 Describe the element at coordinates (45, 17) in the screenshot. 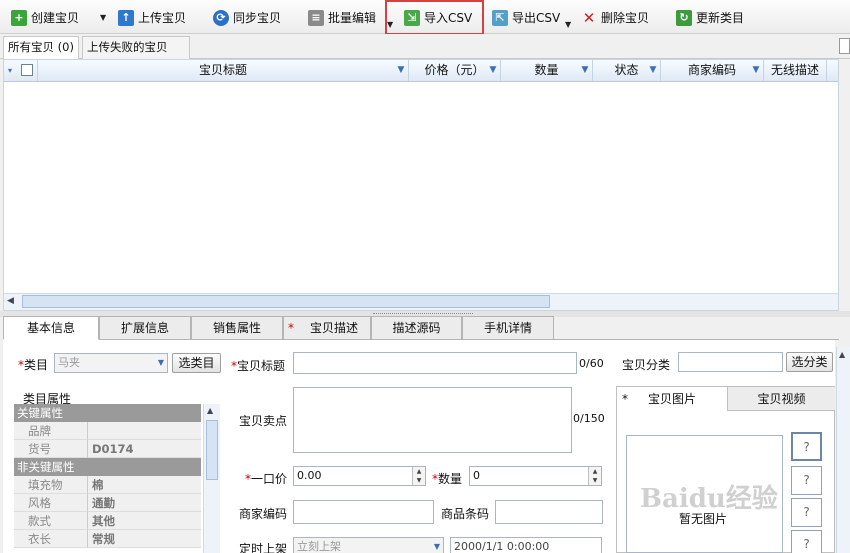

I see `create-item-button: + 创建宝贝` at that location.